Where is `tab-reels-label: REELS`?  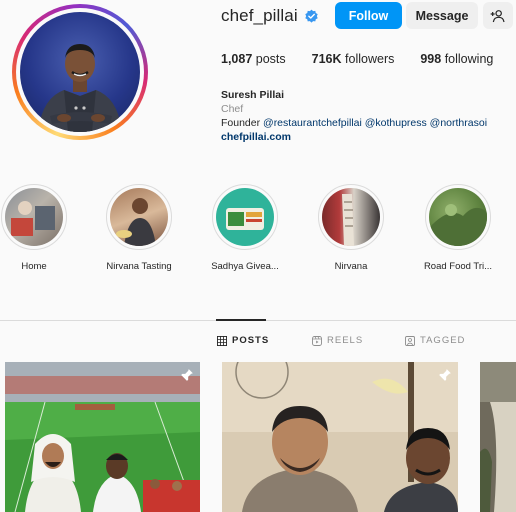
tab-reels-label: REELS is located at coordinates (345, 340).